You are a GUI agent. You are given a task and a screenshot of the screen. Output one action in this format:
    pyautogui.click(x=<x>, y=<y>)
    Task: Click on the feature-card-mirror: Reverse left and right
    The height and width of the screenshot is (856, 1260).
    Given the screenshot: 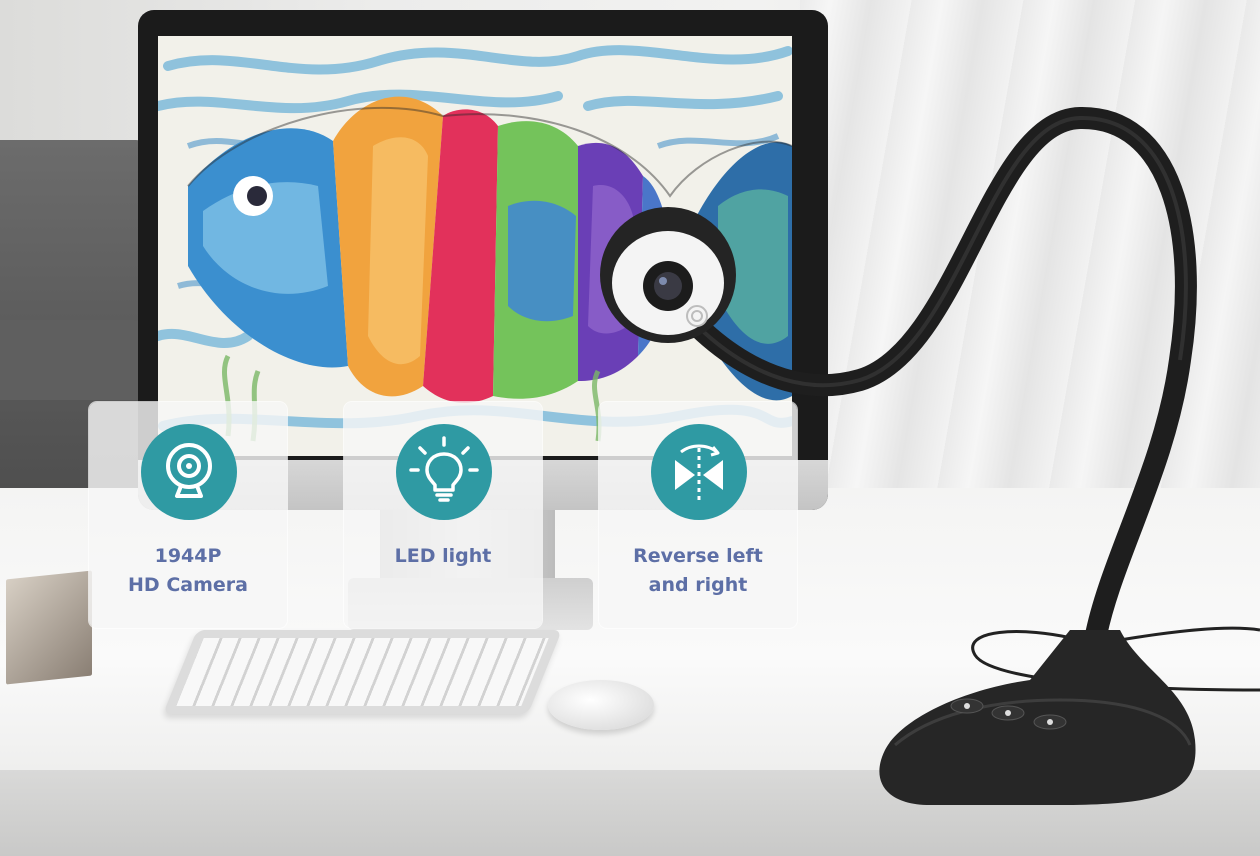 What is the action you would take?
    pyautogui.click(x=698, y=515)
    